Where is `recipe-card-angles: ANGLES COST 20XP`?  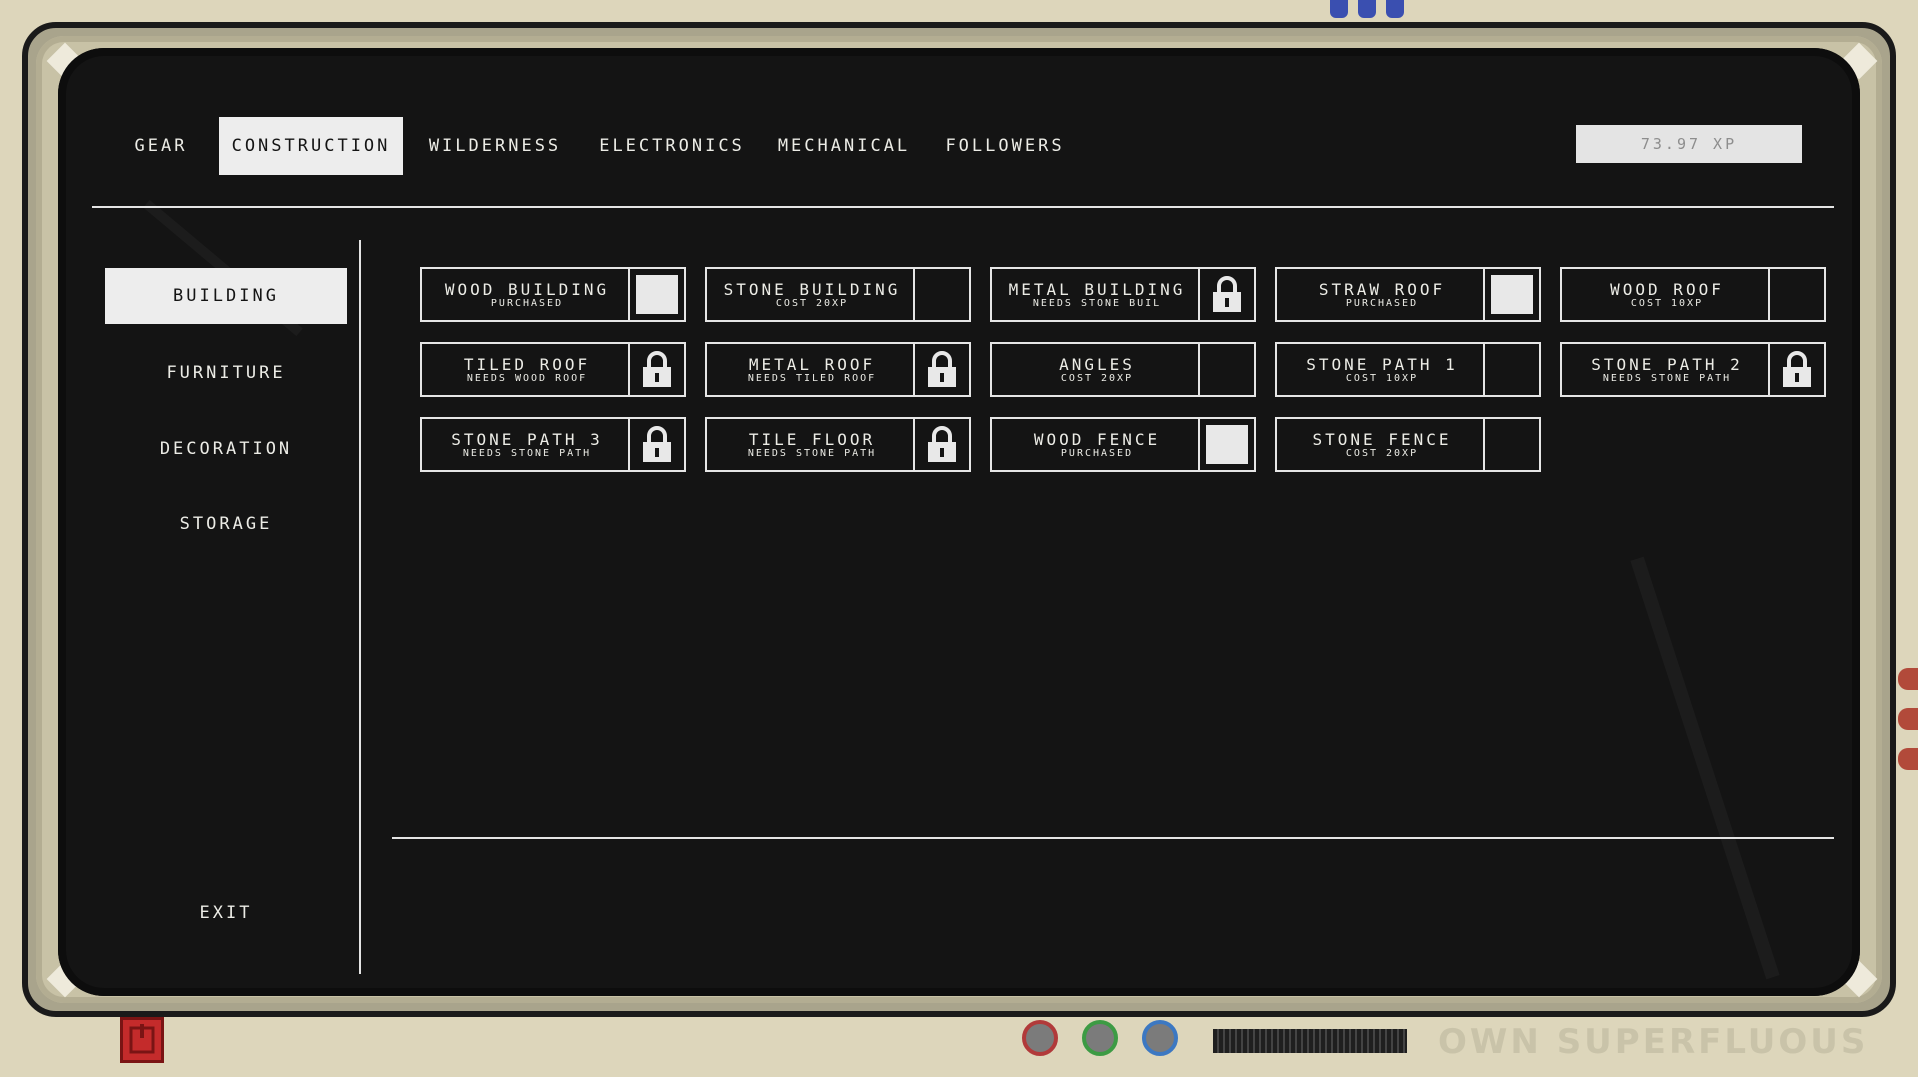 recipe-card-angles: ANGLES COST 20XP is located at coordinates (1123, 369).